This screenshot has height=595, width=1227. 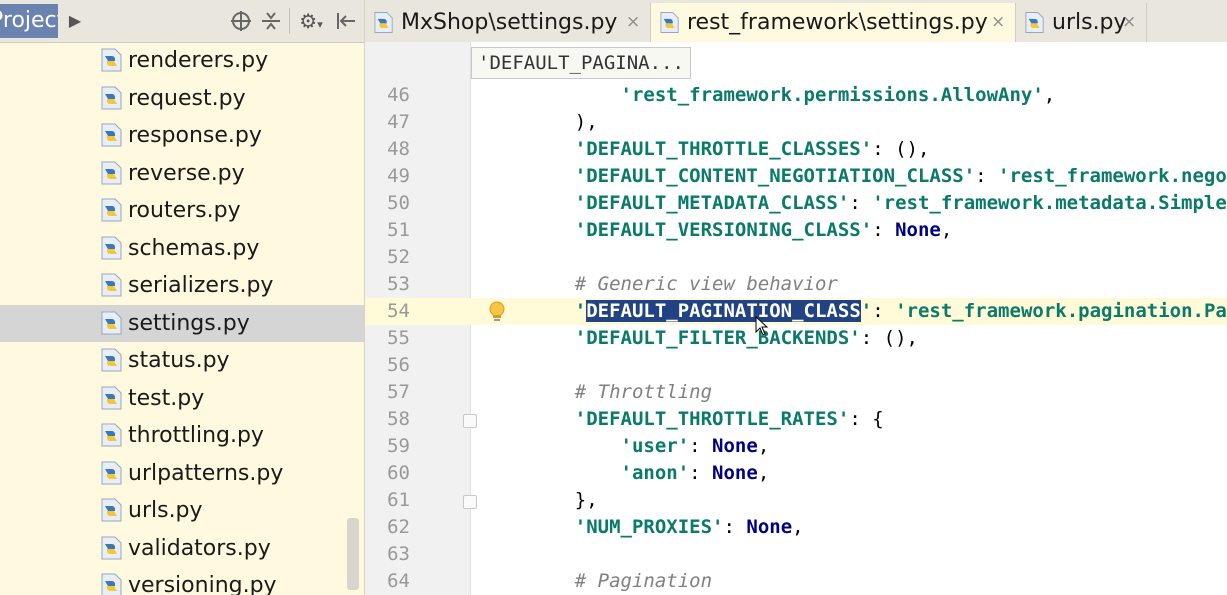 What do you see at coordinates (398, 392) in the screenshot?
I see `line-number: 57` at bounding box center [398, 392].